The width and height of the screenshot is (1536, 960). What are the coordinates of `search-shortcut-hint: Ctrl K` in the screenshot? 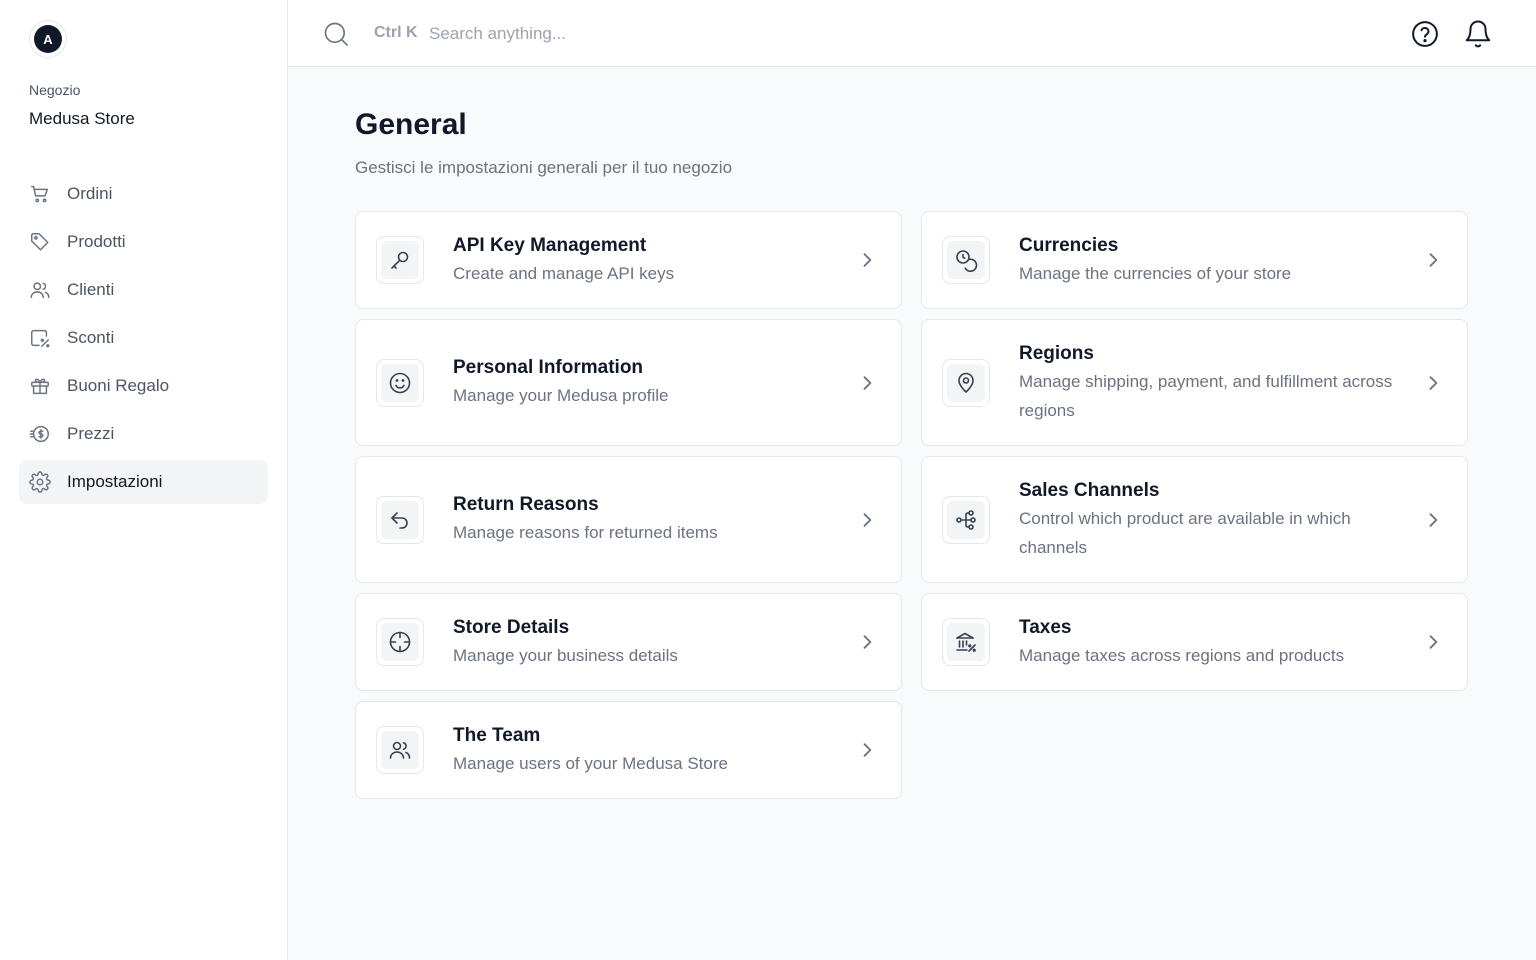 It's located at (396, 32).